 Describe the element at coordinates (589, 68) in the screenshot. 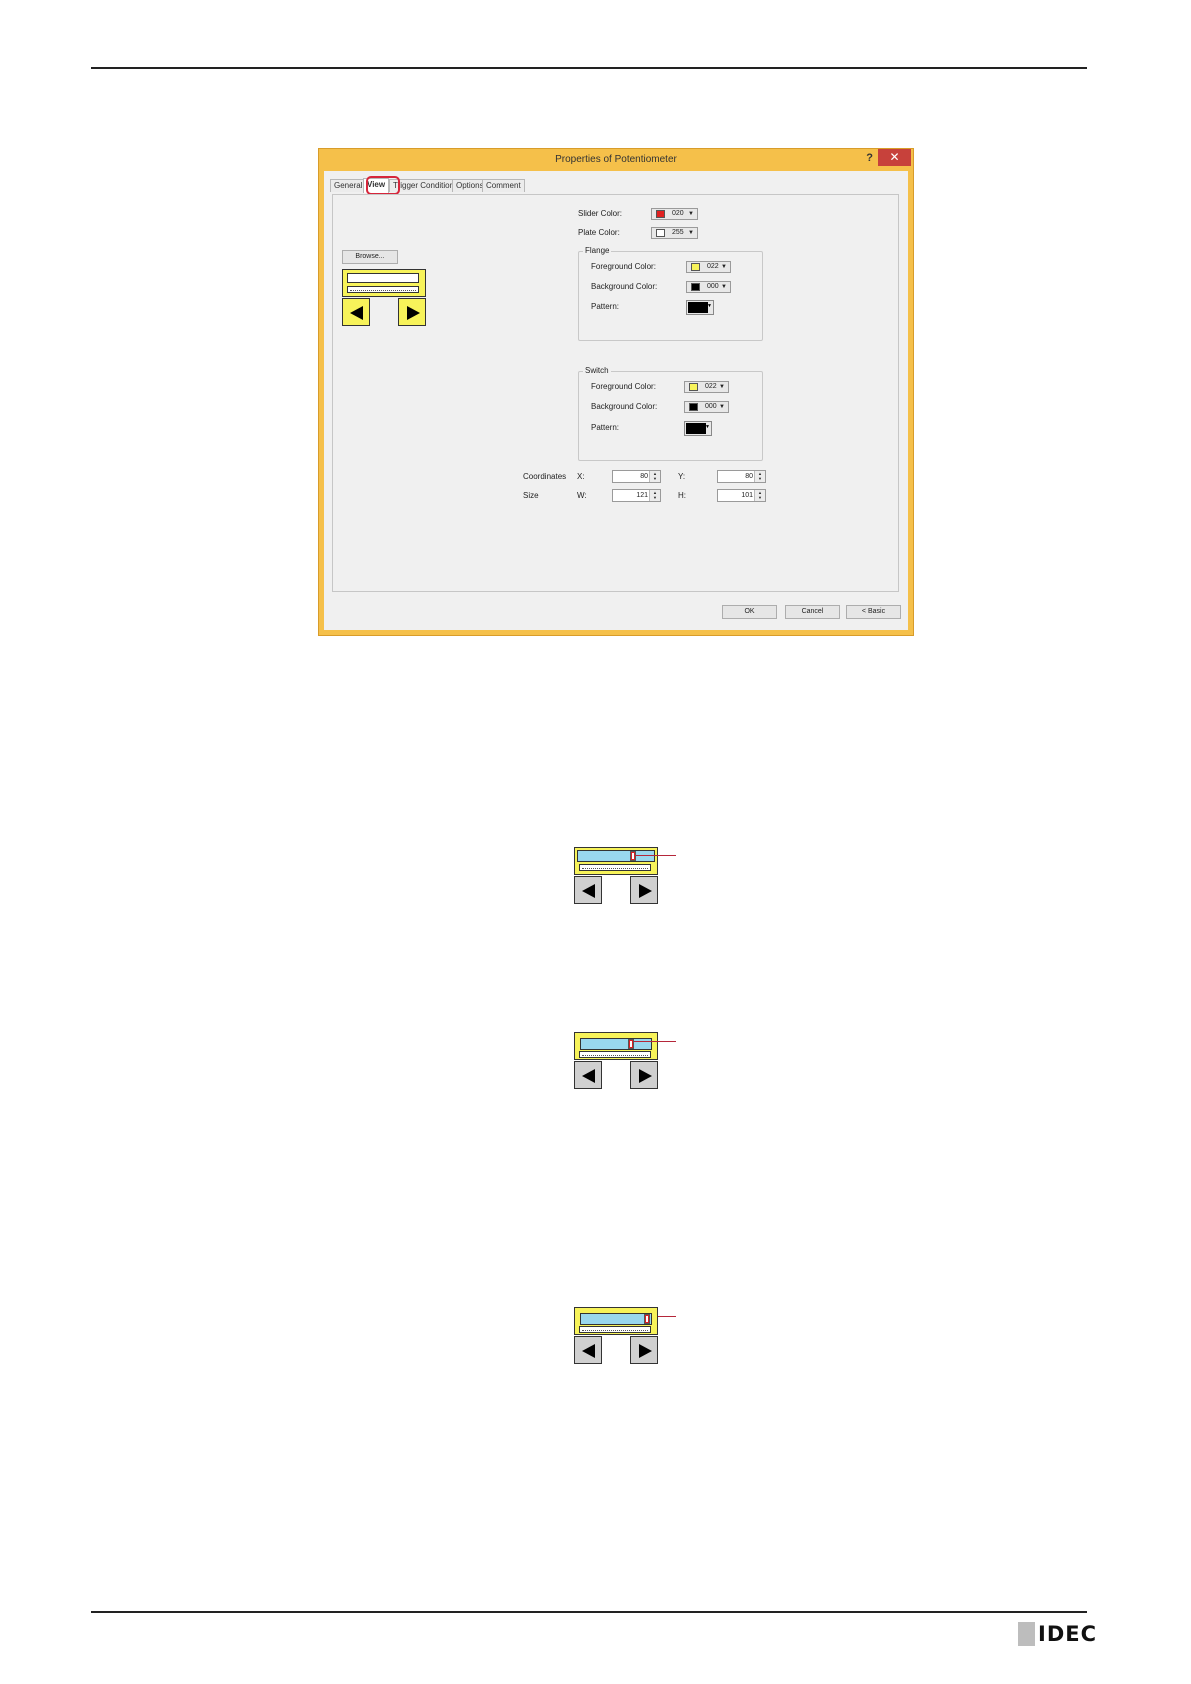

I see `header-rule` at that location.